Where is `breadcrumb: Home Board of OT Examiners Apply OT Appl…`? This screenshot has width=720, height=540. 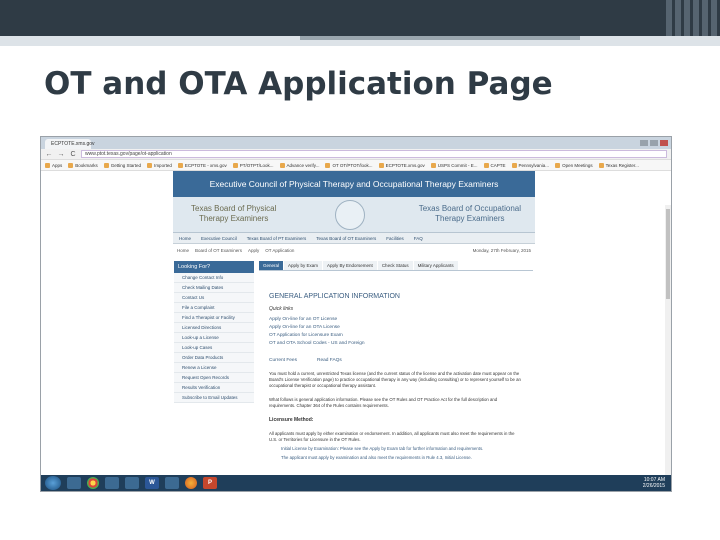 breadcrumb: Home Board of OT Examiners Apply OT Appl… is located at coordinates (354, 250).